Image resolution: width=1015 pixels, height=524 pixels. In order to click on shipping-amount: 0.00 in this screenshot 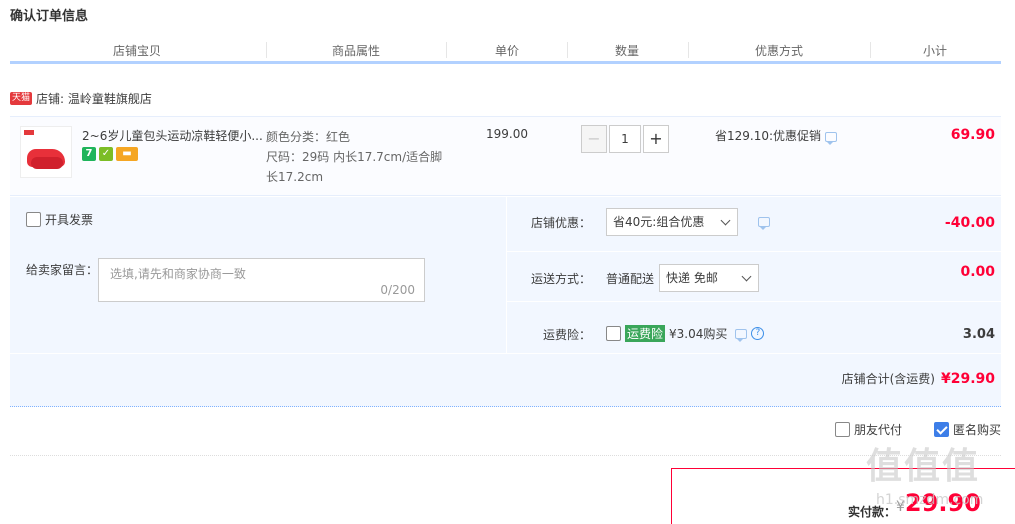, I will do `click(977, 272)`.